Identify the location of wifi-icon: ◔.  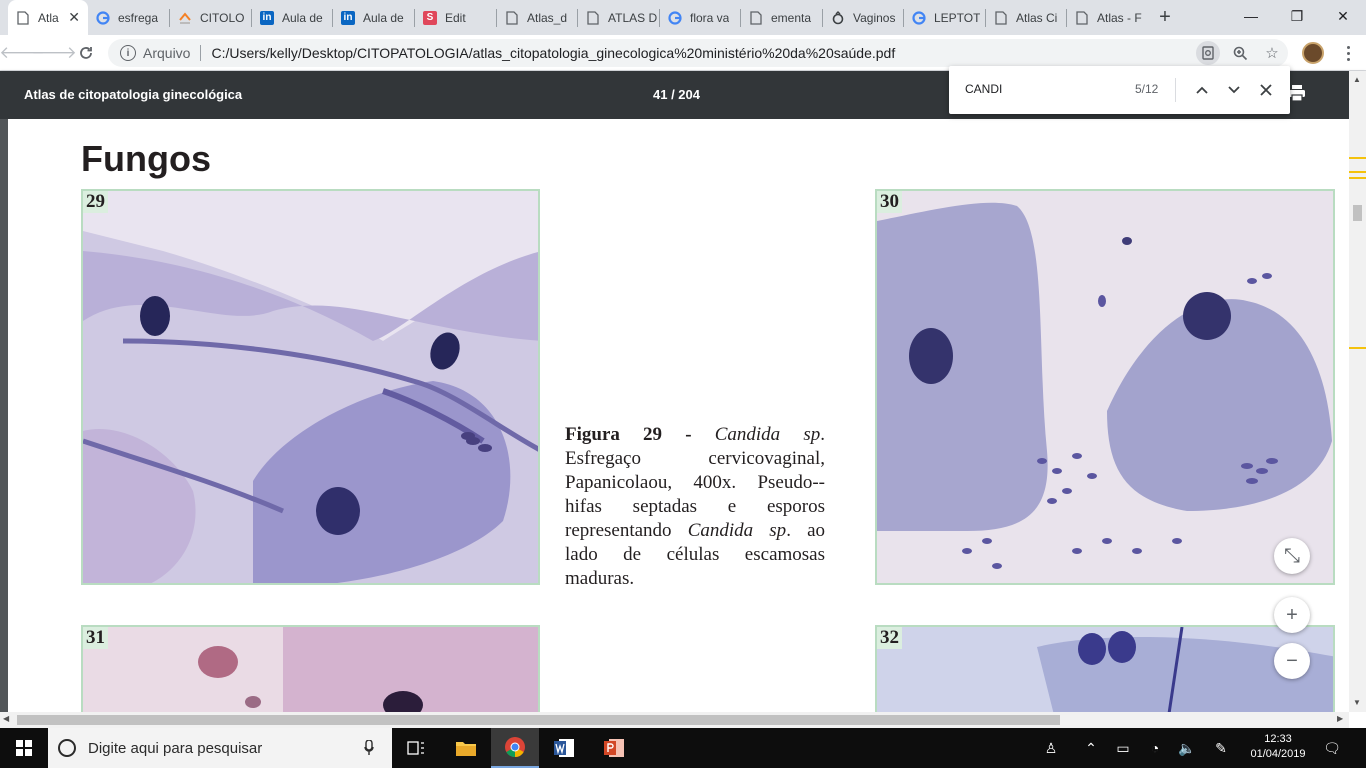
(1155, 748).